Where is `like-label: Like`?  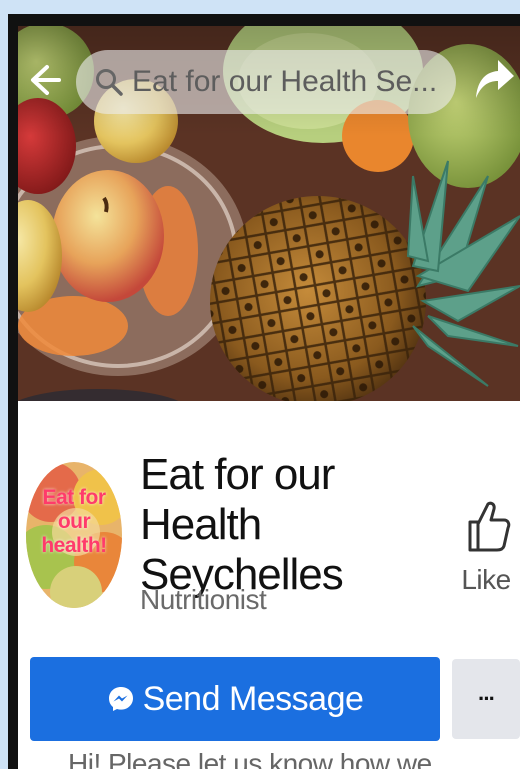 like-label: Like is located at coordinates (486, 579).